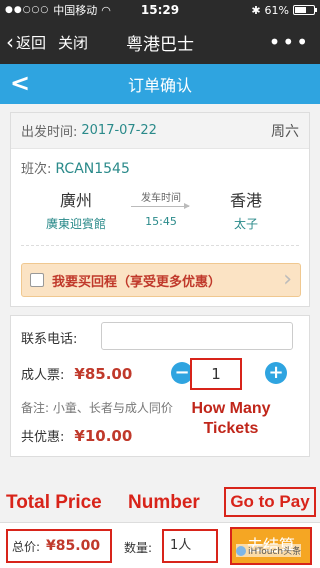 Image resolution: width=320 pixels, height=568 pixels. What do you see at coordinates (164, 502) in the screenshot?
I see `annotation-number: Number` at bounding box center [164, 502].